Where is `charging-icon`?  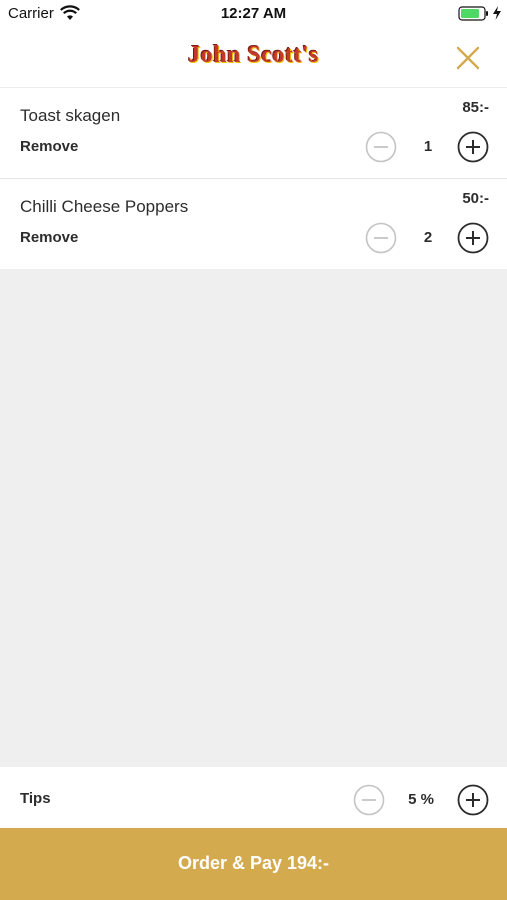 charging-icon is located at coordinates (497, 13).